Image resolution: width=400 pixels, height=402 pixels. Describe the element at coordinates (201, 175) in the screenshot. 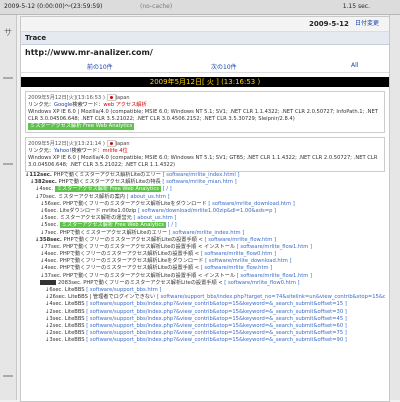

I see `path-page-url: [ software/mrlite_index.html ]` at that location.